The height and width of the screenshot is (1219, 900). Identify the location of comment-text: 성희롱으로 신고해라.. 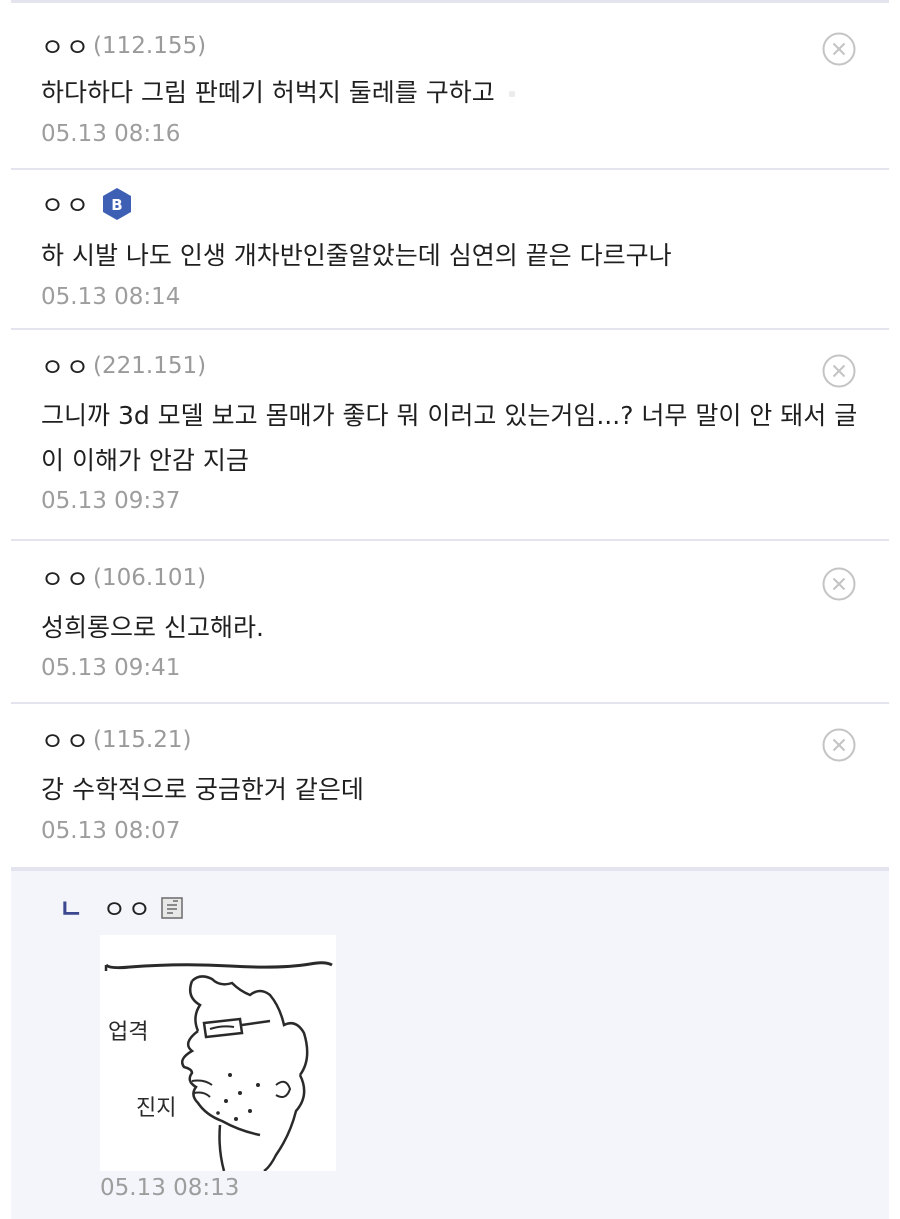
(152, 627).